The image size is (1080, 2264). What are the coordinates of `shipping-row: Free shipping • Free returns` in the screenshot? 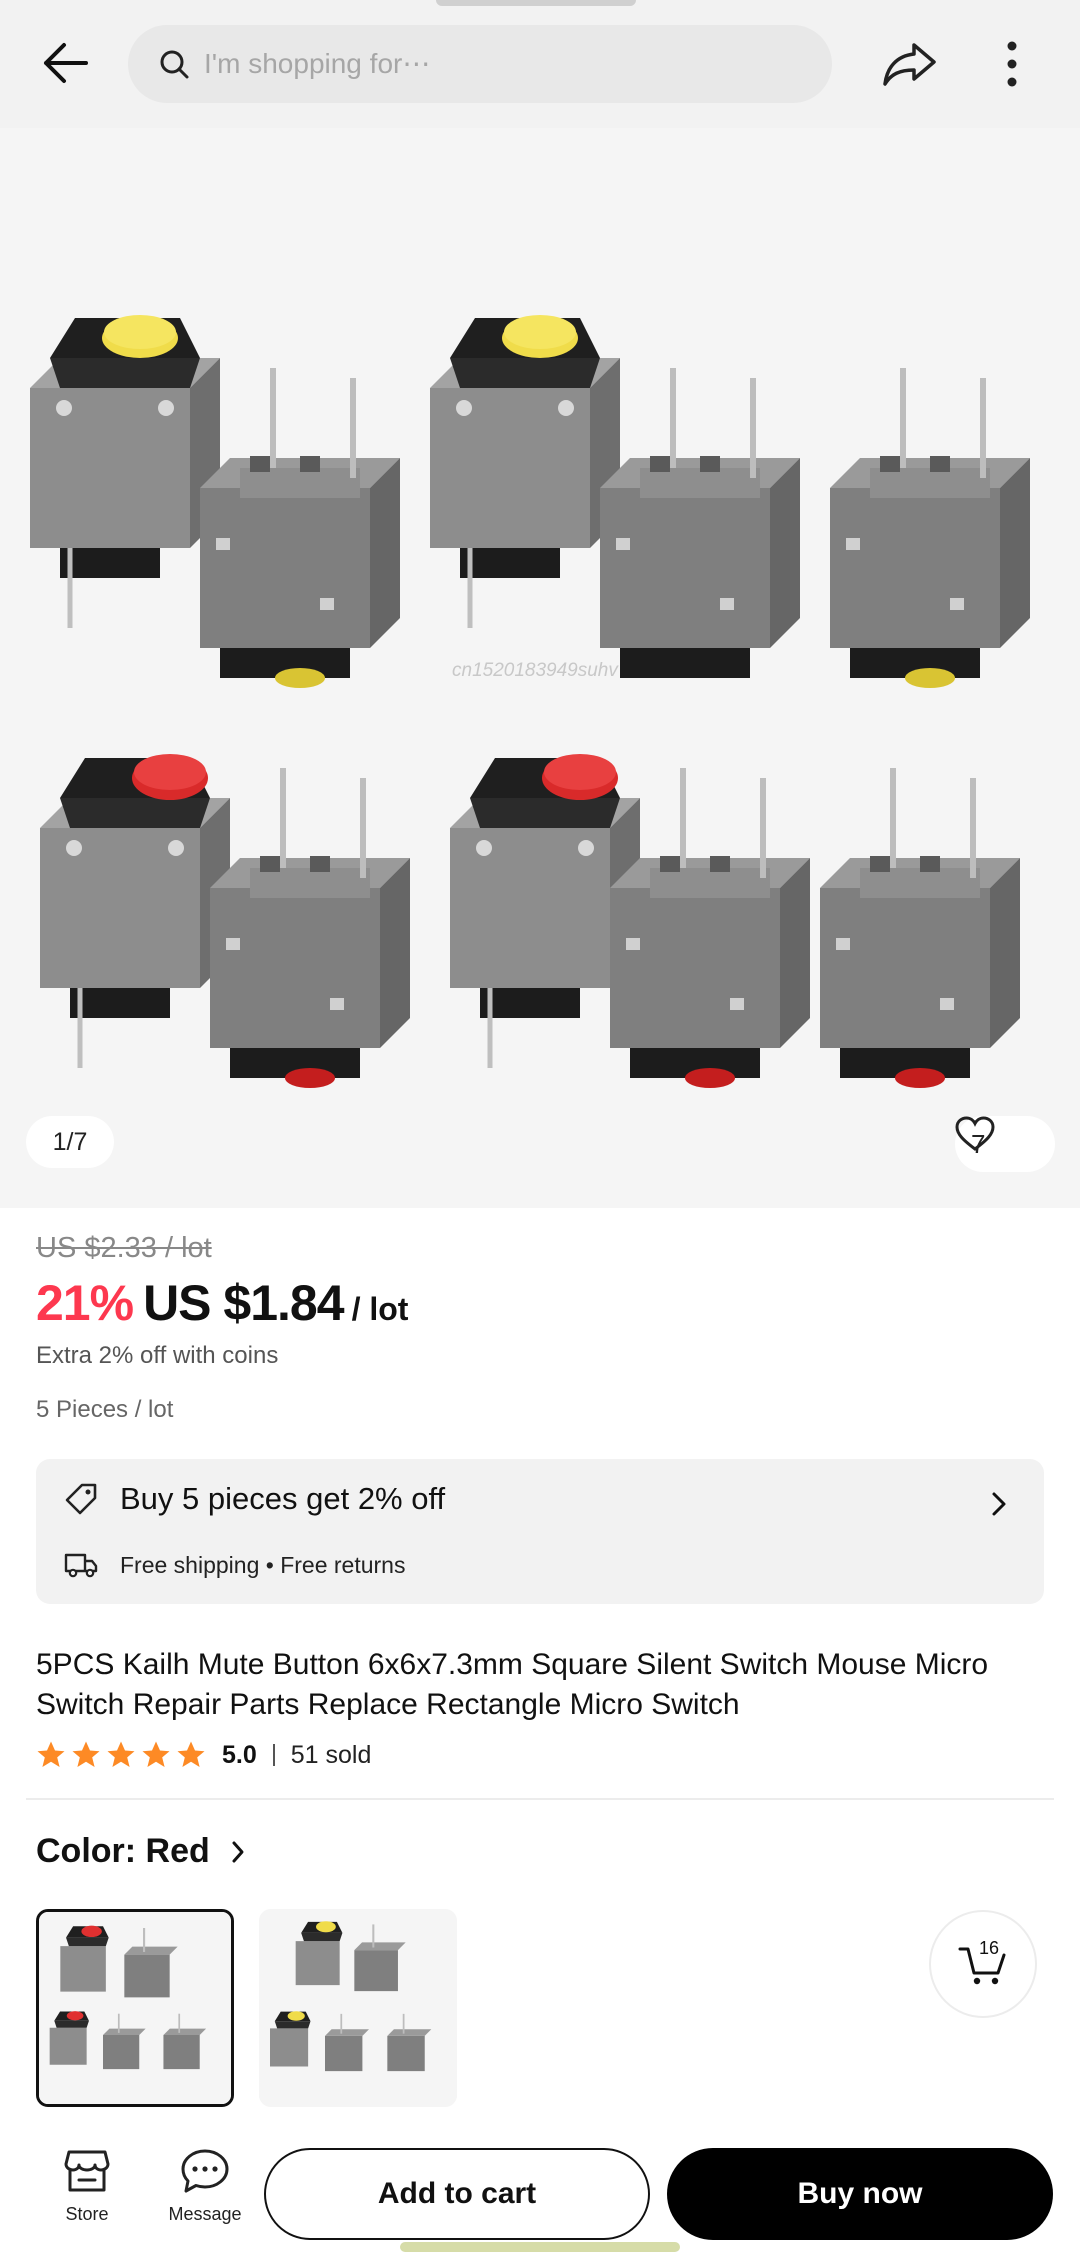 It's located at (234, 1565).